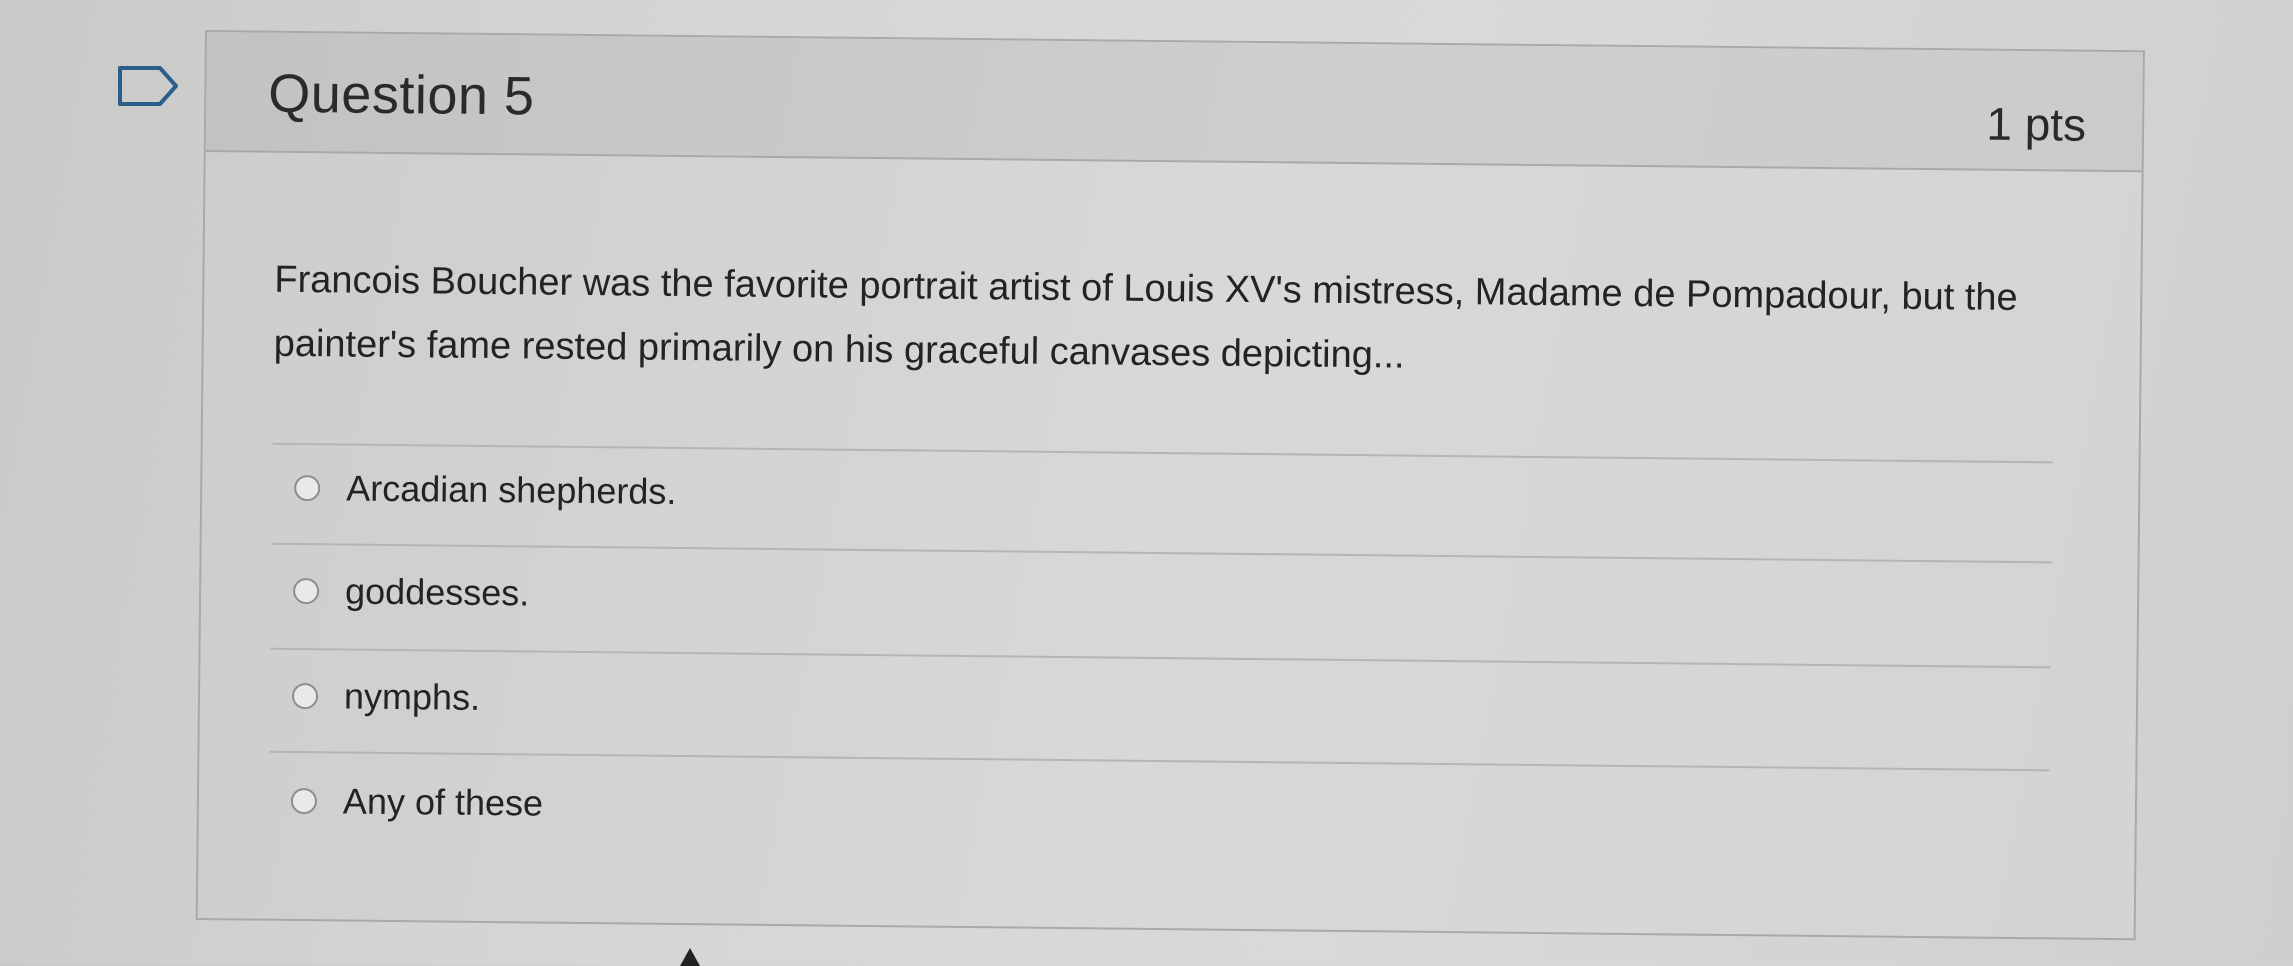 Image resolution: width=2293 pixels, height=966 pixels. What do you see at coordinates (401, 95) in the screenshot?
I see `question-title: Question 5` at bounding box center [401, 95].